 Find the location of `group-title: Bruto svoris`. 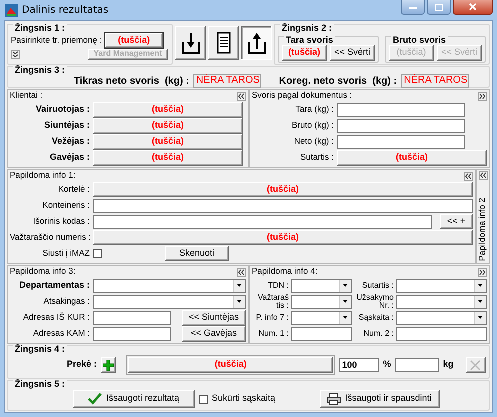

group-title: Bruto svoris is located at coordinates (419, 40).